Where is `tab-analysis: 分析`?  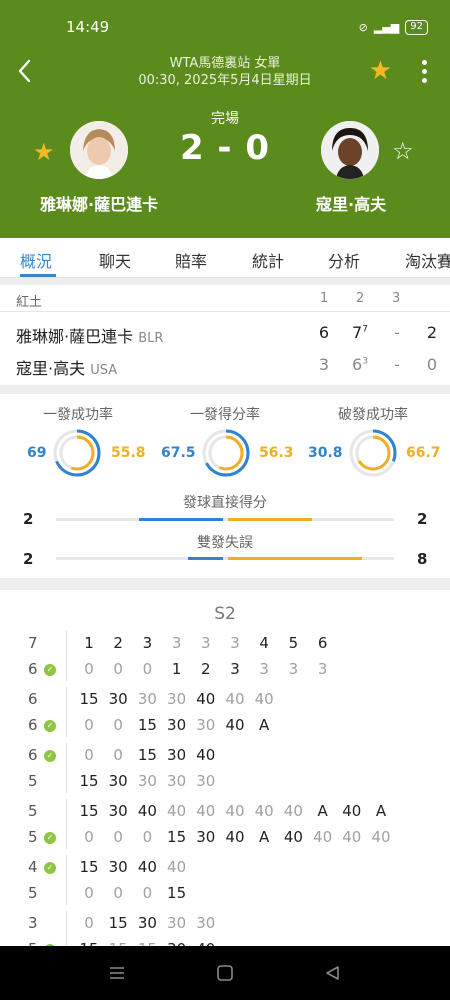 tab-analysis: 分析 is located at coordinates (344, 260).